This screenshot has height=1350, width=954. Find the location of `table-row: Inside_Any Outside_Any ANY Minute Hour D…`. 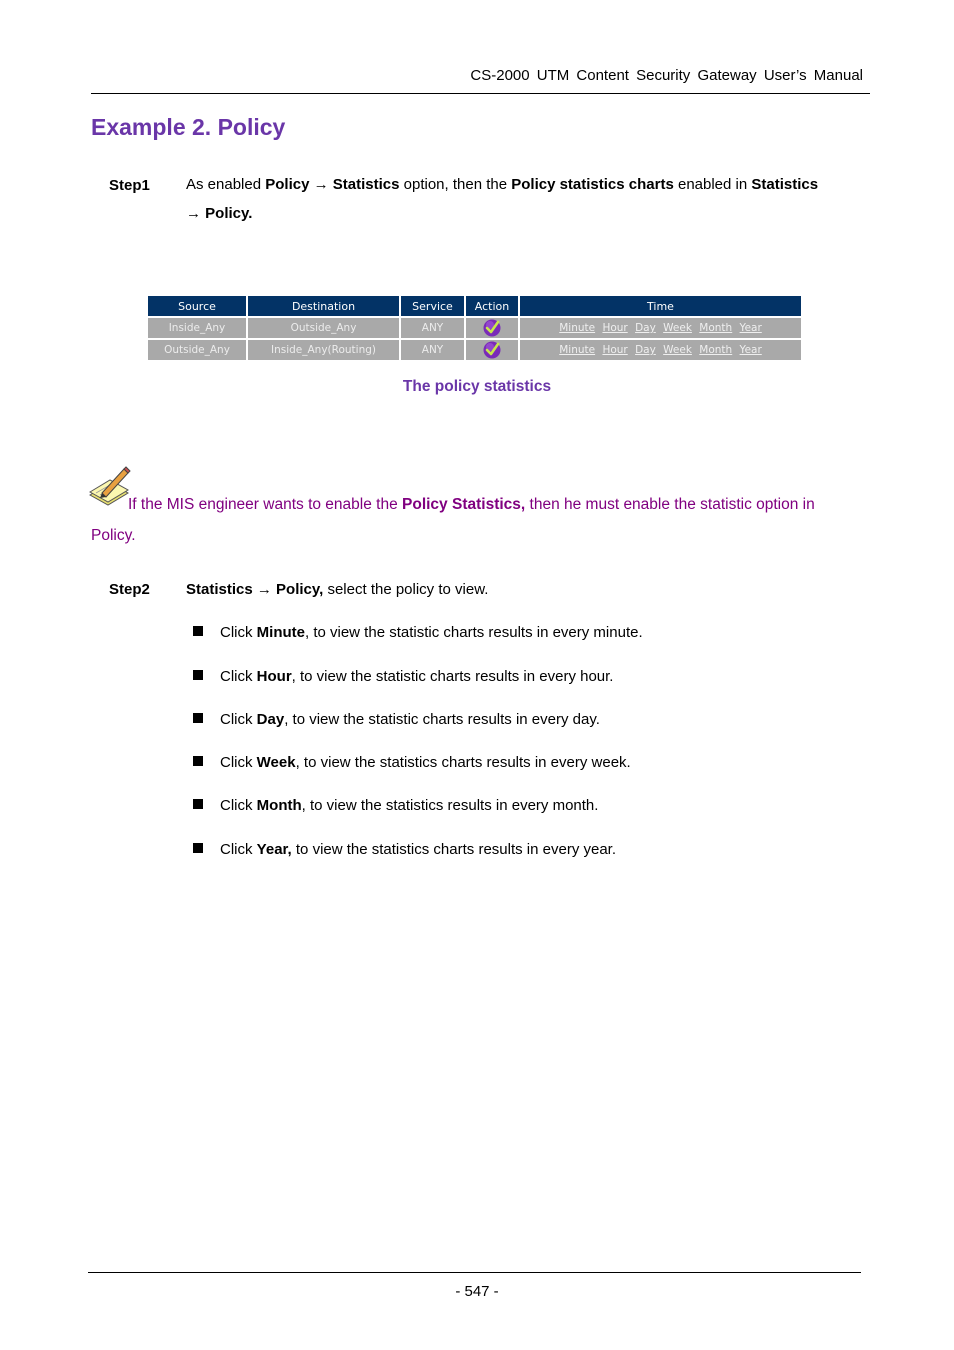

table-row: Inside_Any Outside_Any ANY Minute Hour D… is located at coordinates (474, 328).